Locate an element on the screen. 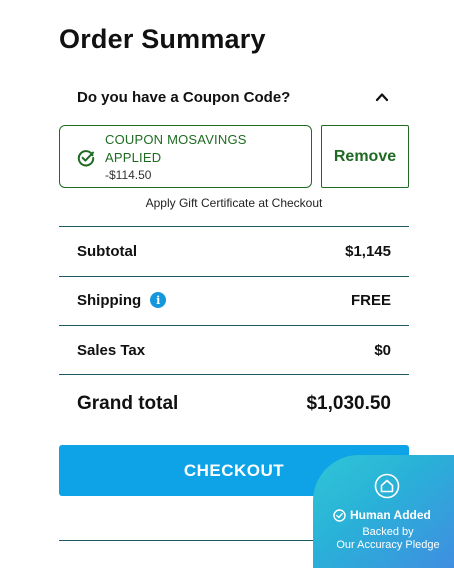  shipping-row: Shipping i FREE is located at coordinates (234, 300).